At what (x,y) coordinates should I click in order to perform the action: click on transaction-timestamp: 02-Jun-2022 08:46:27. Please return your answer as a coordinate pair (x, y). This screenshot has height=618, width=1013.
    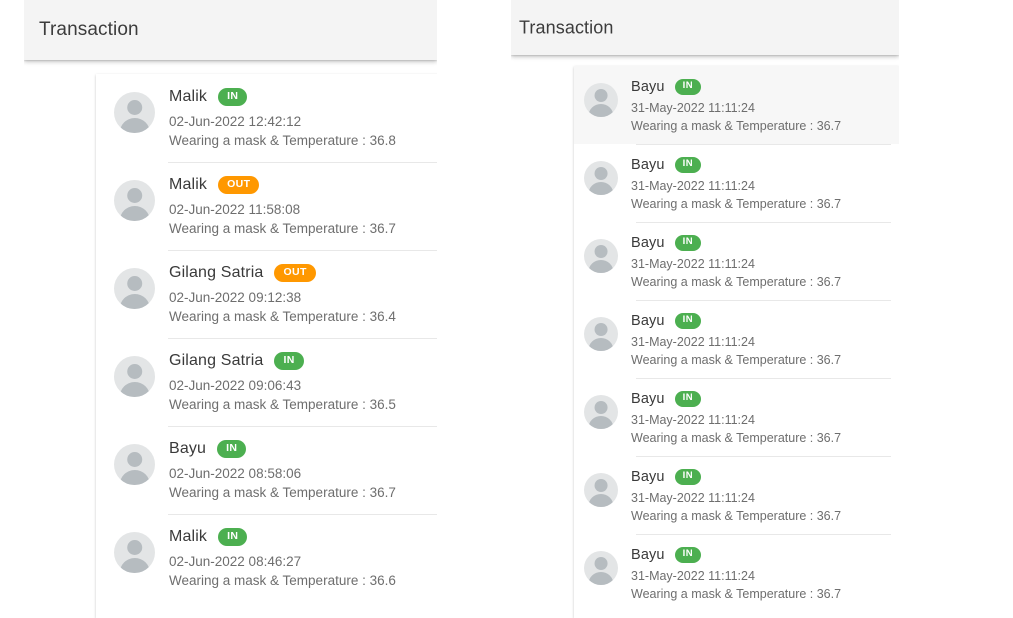
    Looking at the image, I should click on (235, 561).